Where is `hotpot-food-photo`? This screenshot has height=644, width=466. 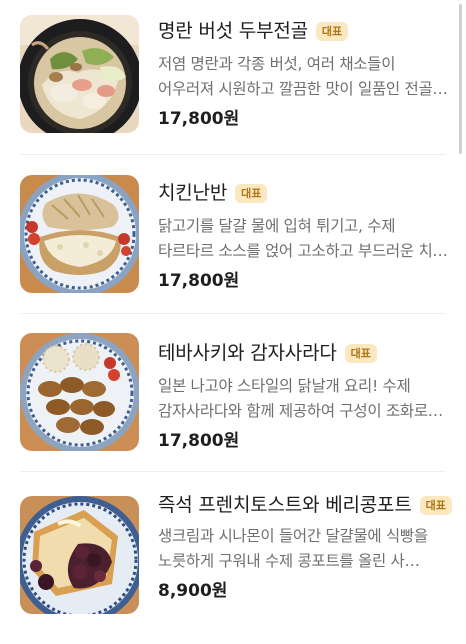
hotpot-food-photo is located at coordinates (79, 74).